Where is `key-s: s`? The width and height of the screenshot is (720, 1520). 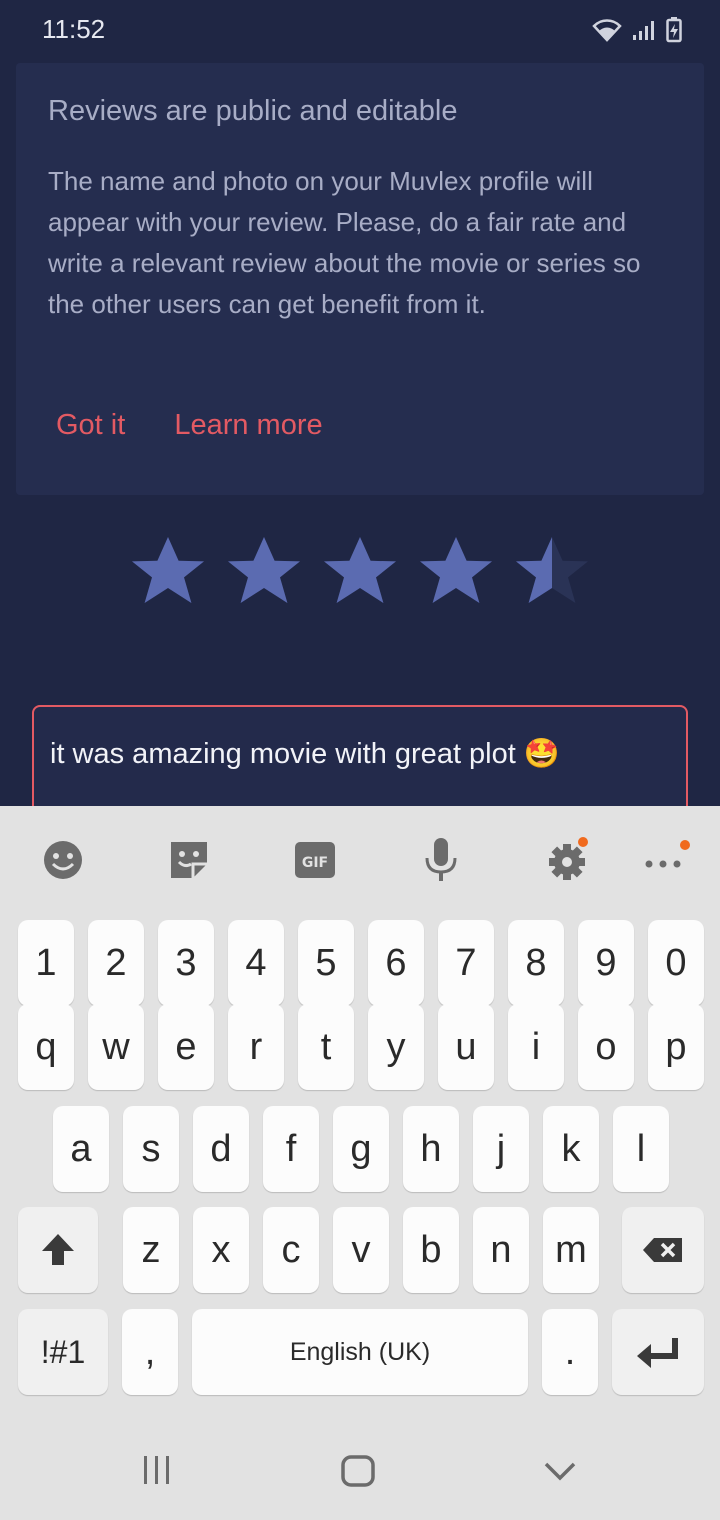
key-s: s is located at coordinates (151, 1149).